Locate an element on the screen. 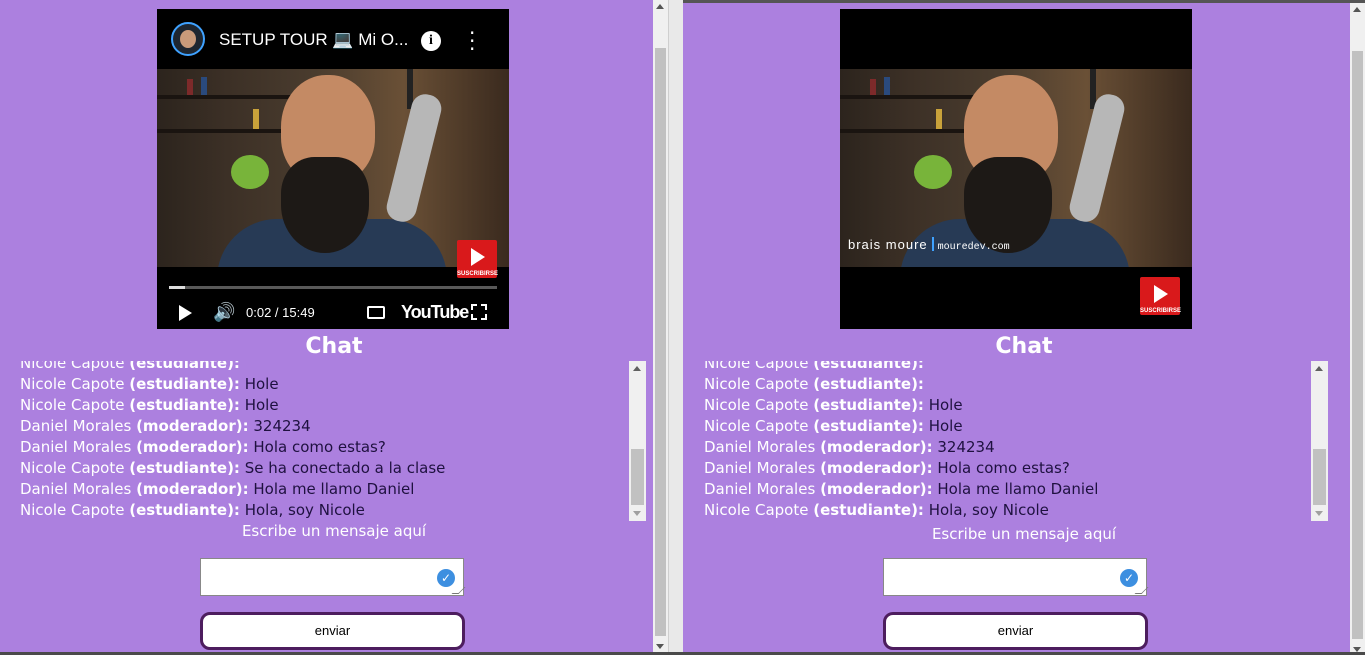 The image size is (1365, 655). subscribe-label: SUSCRIBIRSE is located at coordinates (1161, 311).